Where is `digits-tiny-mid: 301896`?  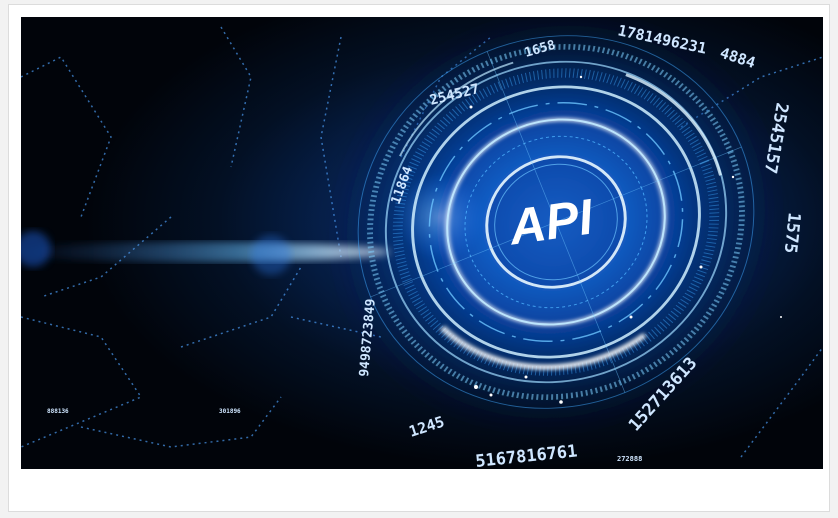
digits-tiny-mid: 301896 is located at coordinates (230, 411).